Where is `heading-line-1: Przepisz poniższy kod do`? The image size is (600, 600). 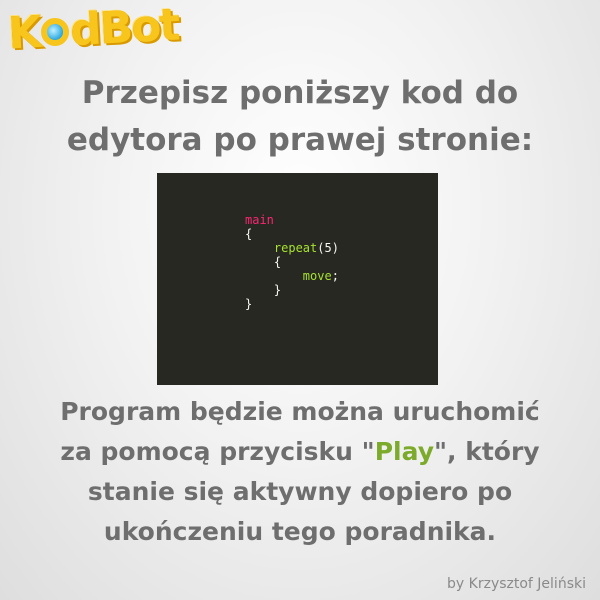 heading-line-1: Przepisz poniższy kod do is located at coordinates (300, 93).